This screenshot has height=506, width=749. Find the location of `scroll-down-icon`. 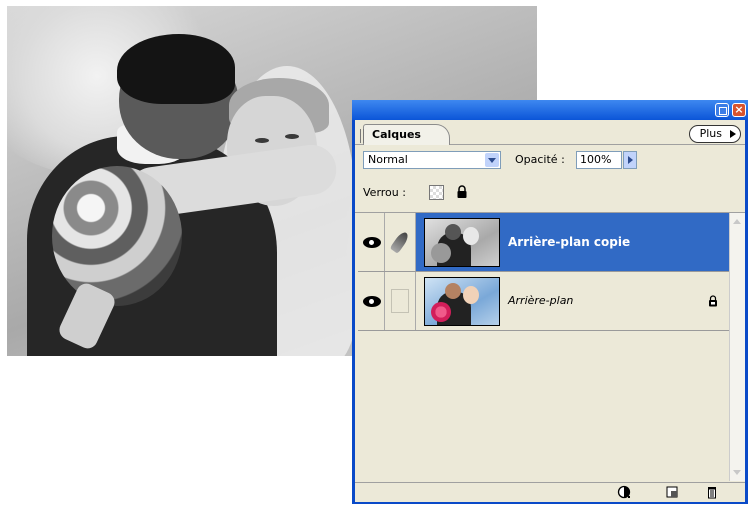

scroll-down-icon is located at coordinates (737, 473).